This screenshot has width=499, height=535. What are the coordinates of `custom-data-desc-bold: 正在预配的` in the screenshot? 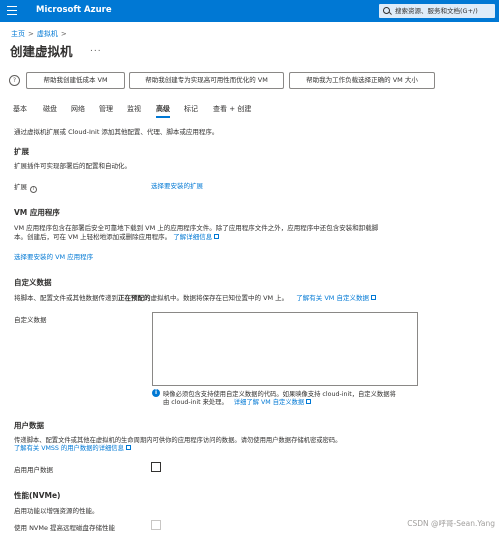 It's located at (134, 298).